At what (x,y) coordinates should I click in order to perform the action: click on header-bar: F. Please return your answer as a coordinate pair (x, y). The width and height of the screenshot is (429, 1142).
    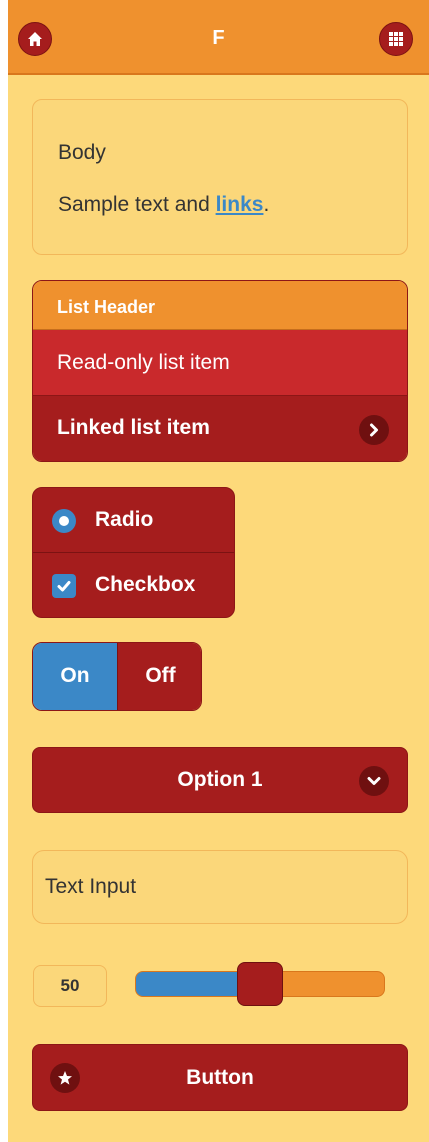
    Looking at the image, I should click on (218, 37).